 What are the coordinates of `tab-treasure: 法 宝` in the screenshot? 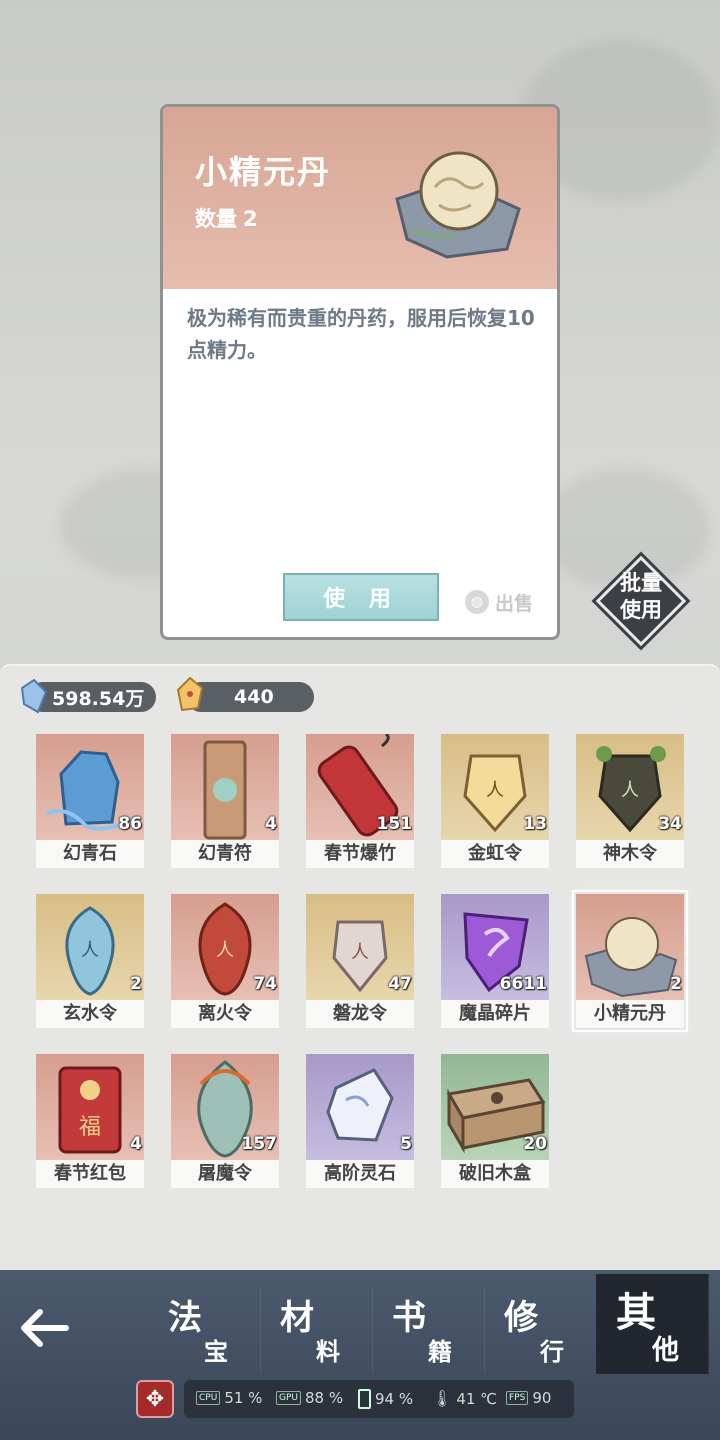 It's located at (204, 1331).